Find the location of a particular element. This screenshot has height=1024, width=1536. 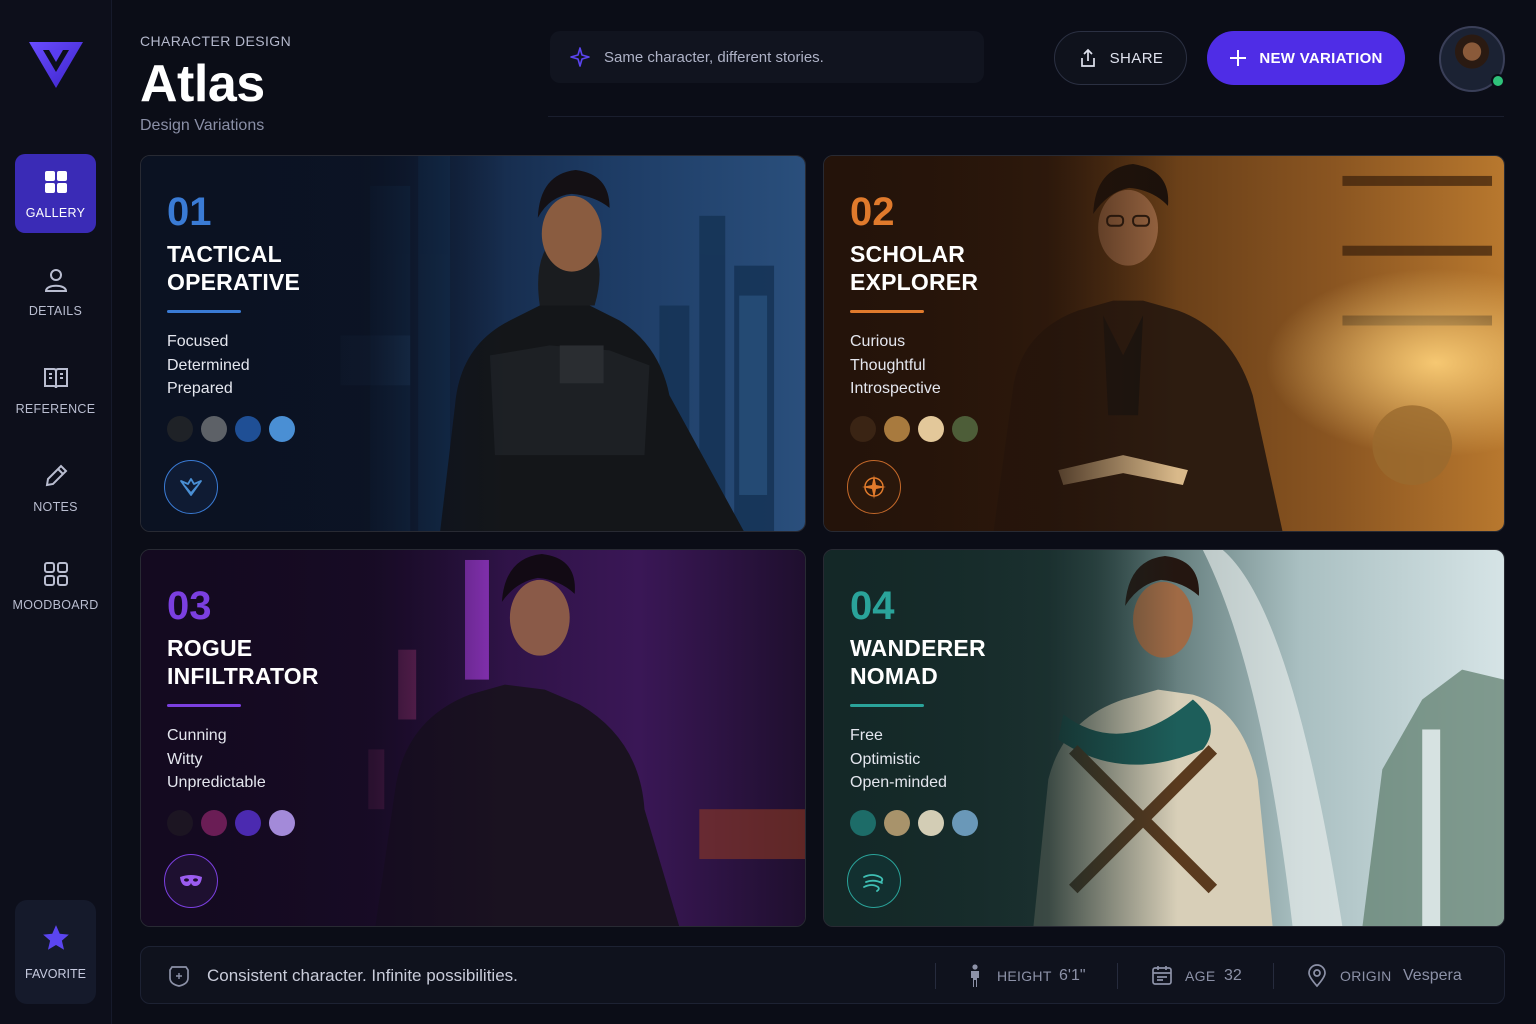

trait: Thoughtful is located at coordinates (888, 365).